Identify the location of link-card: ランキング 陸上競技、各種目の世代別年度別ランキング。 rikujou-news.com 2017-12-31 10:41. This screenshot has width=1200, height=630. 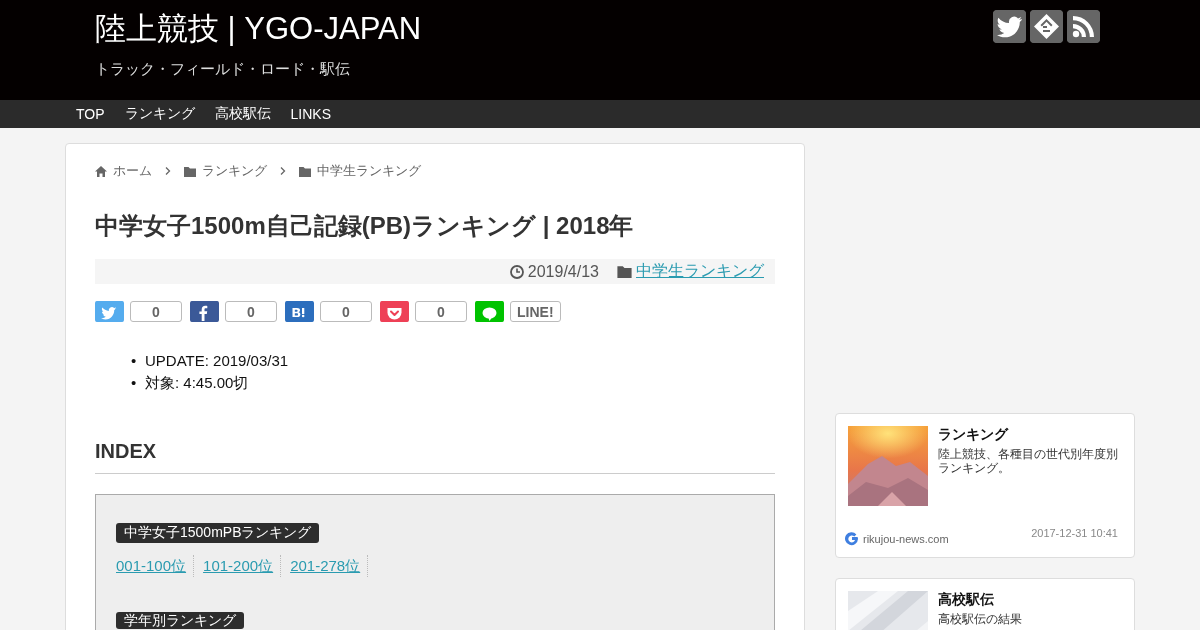
(985, 485).